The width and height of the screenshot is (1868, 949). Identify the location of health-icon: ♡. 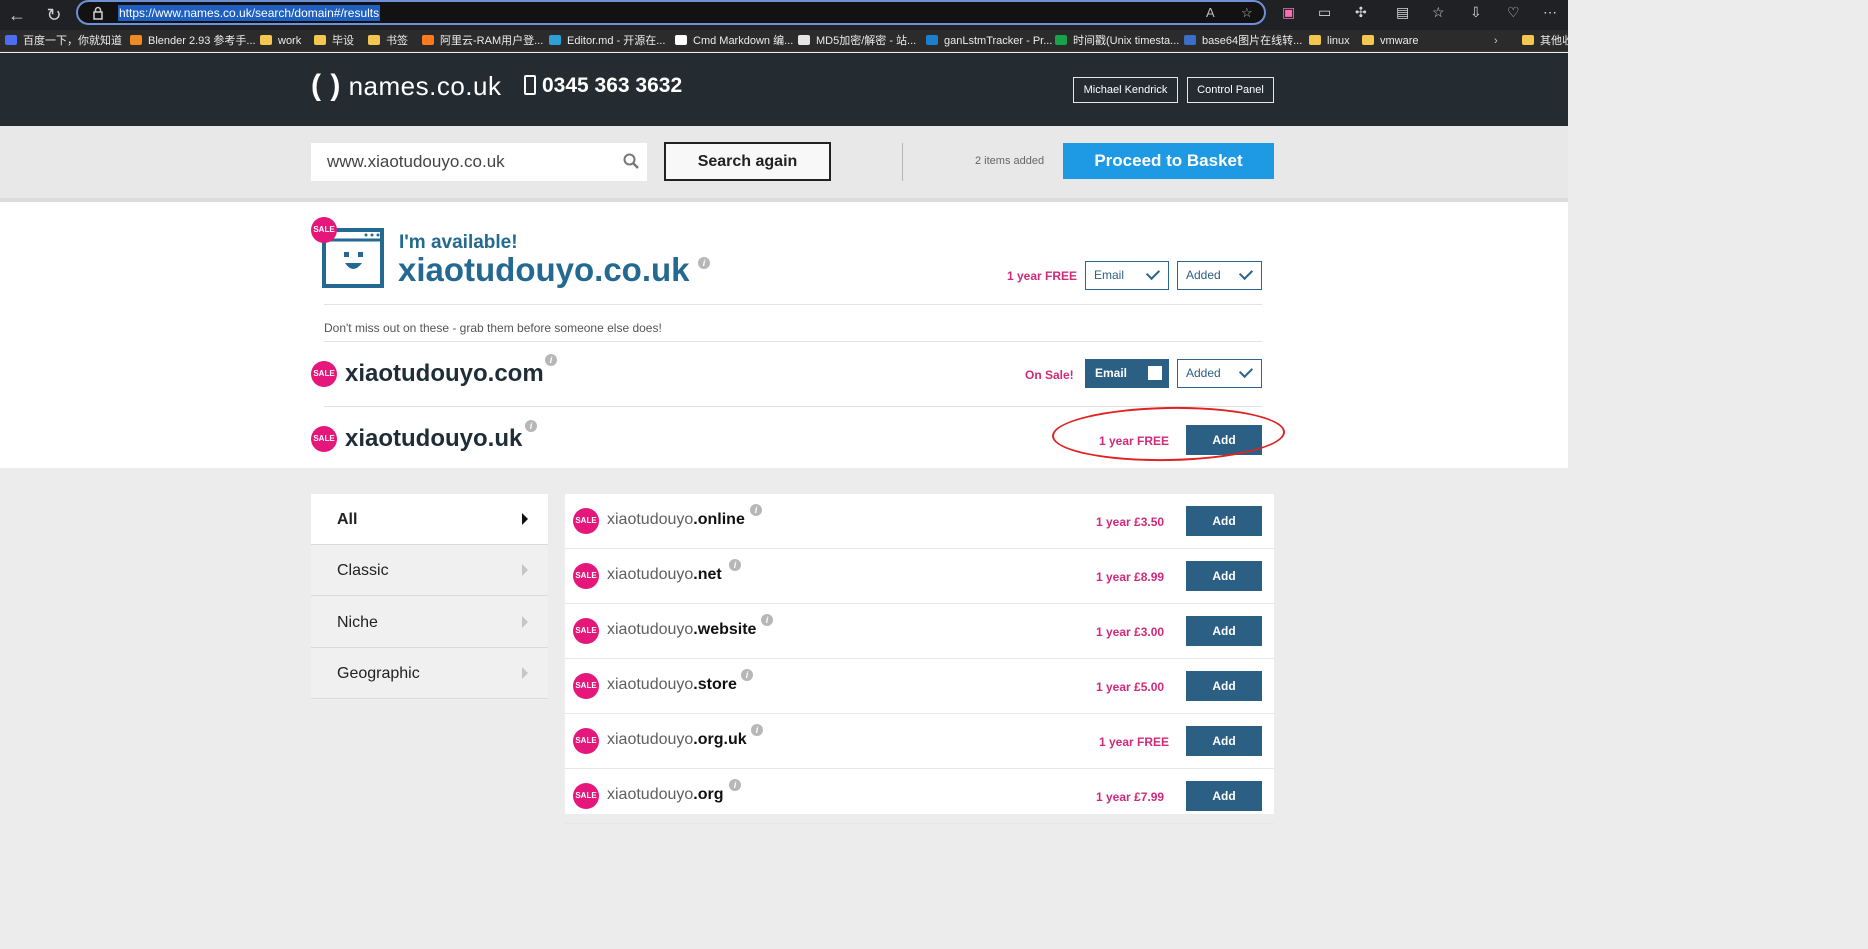
(1513, 12).